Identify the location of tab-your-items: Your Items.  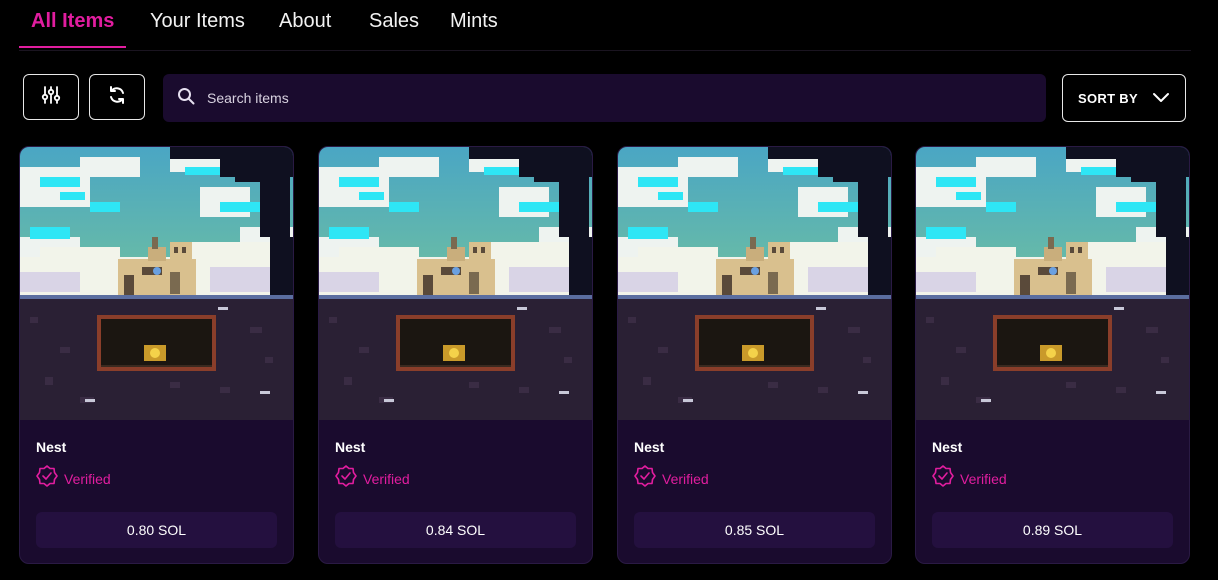
(197, 21).